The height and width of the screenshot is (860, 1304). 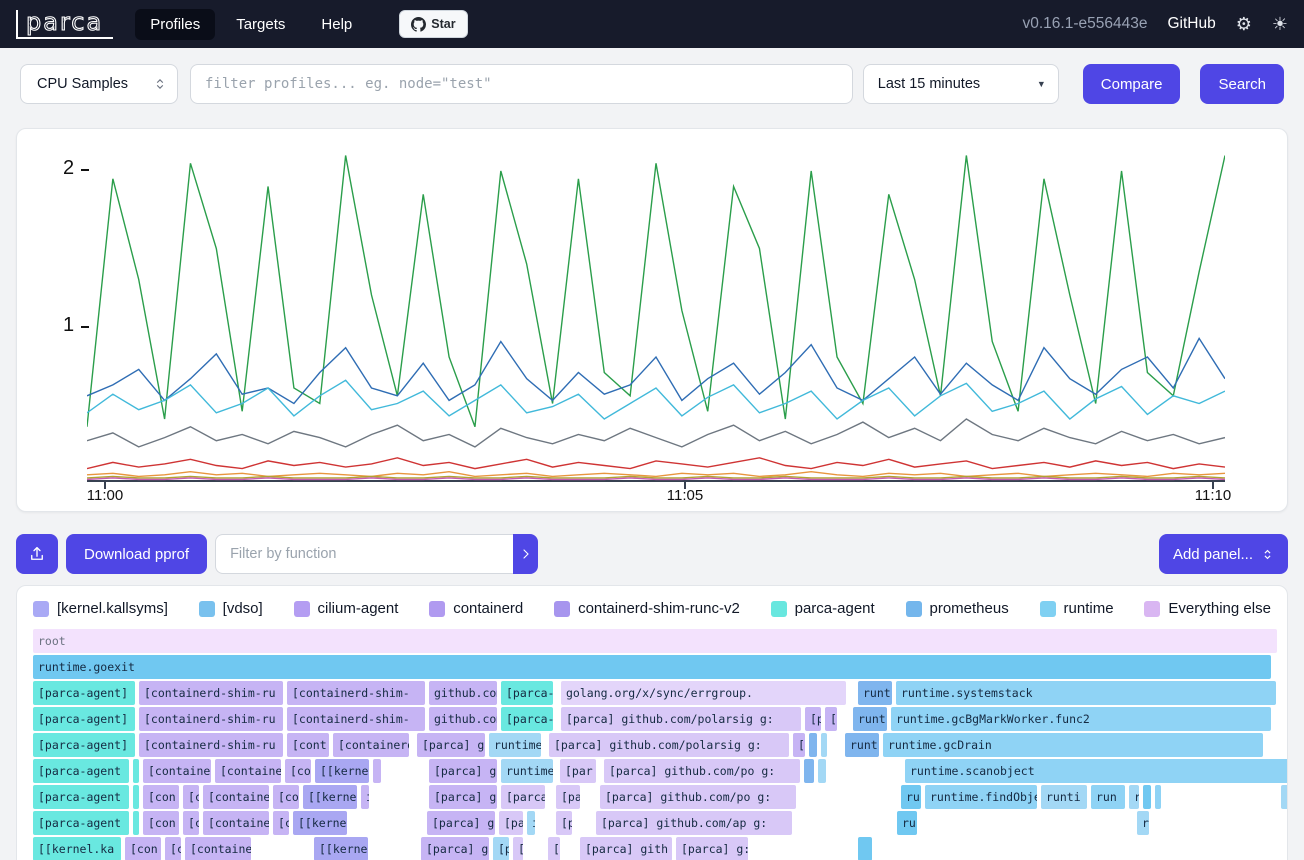 What do you see at coordinates (1280, 24) in the screenshot?
I see `theme-toggle-sun-icon: ☀` at bounding box center [1280, 24].